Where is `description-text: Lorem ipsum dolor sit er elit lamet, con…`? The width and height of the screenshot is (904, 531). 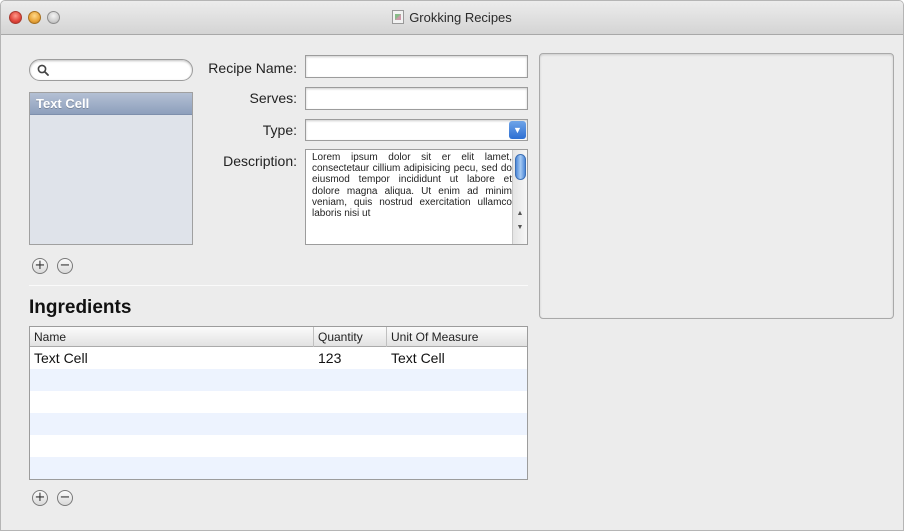
description-text: Lorem ipsum dolor sit er elit lamet, con… is located at coordinates (412, 186).